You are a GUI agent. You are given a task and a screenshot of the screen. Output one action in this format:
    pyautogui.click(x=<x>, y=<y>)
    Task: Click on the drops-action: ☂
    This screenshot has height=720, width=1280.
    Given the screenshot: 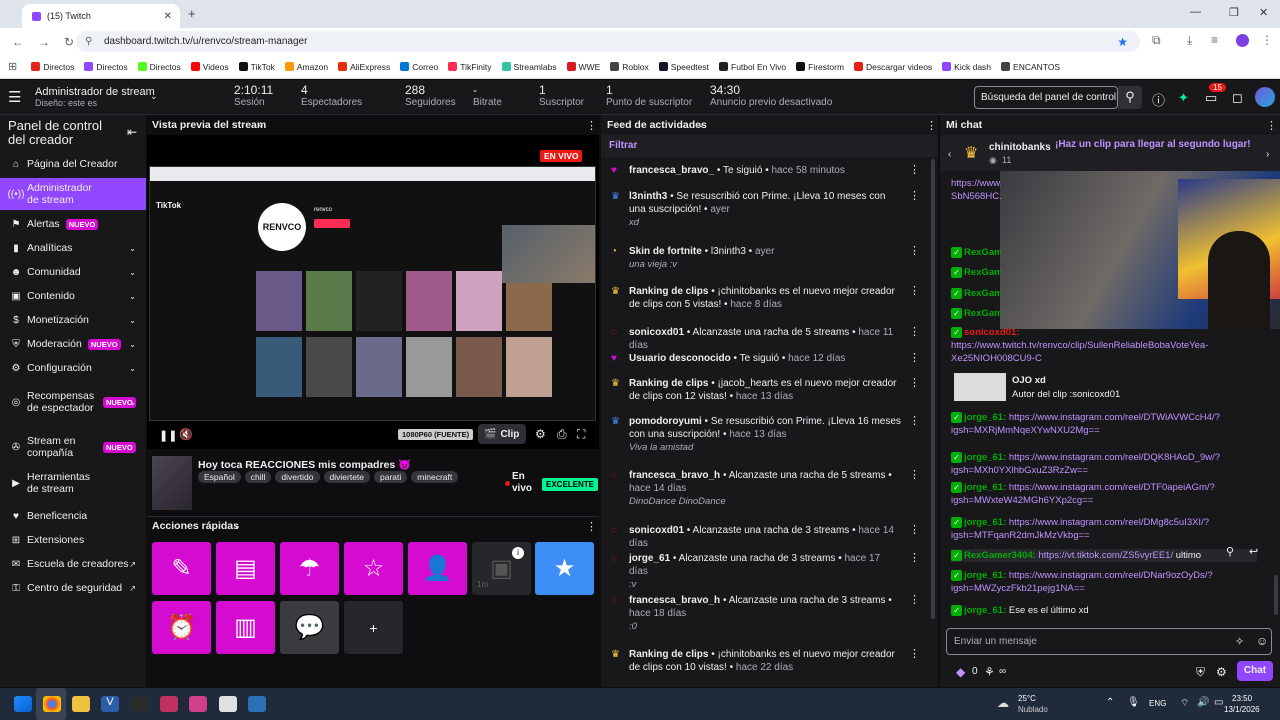 What is the action you would take?
    pyautogui.click(x=309, y=568)
    